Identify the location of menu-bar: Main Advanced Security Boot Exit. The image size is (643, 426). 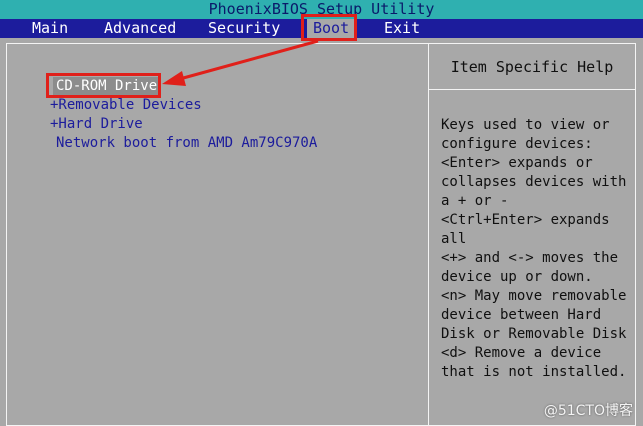
(321, 28).